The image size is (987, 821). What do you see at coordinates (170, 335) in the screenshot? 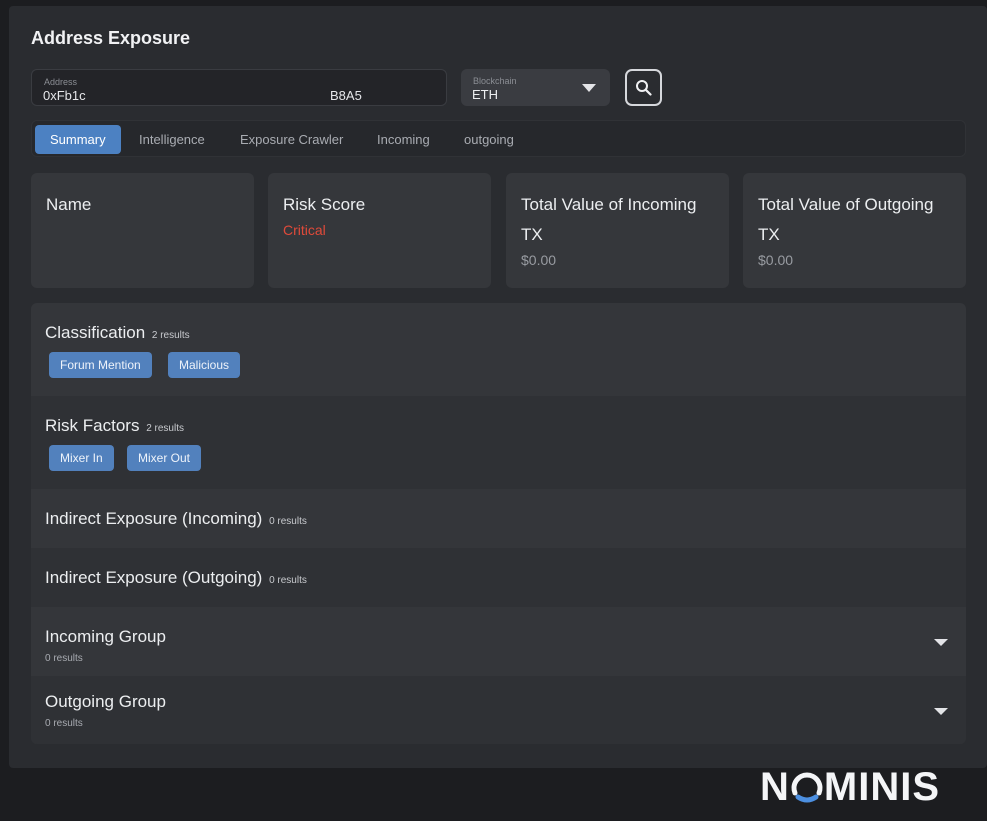
I see `classification-count: 2 results` at bounding box center [170, 335].